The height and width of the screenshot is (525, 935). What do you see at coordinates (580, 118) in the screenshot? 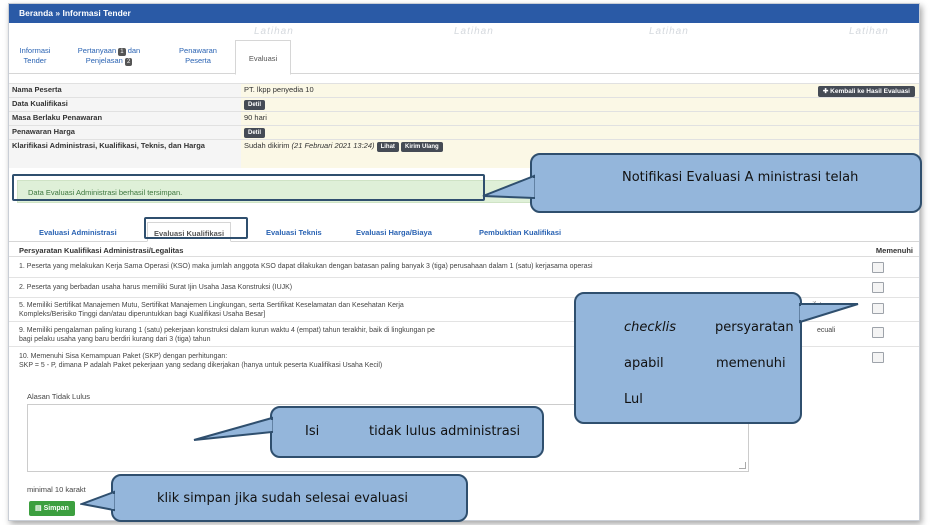
I see `row-value: 90 hari` at bounding box center [580, 118].